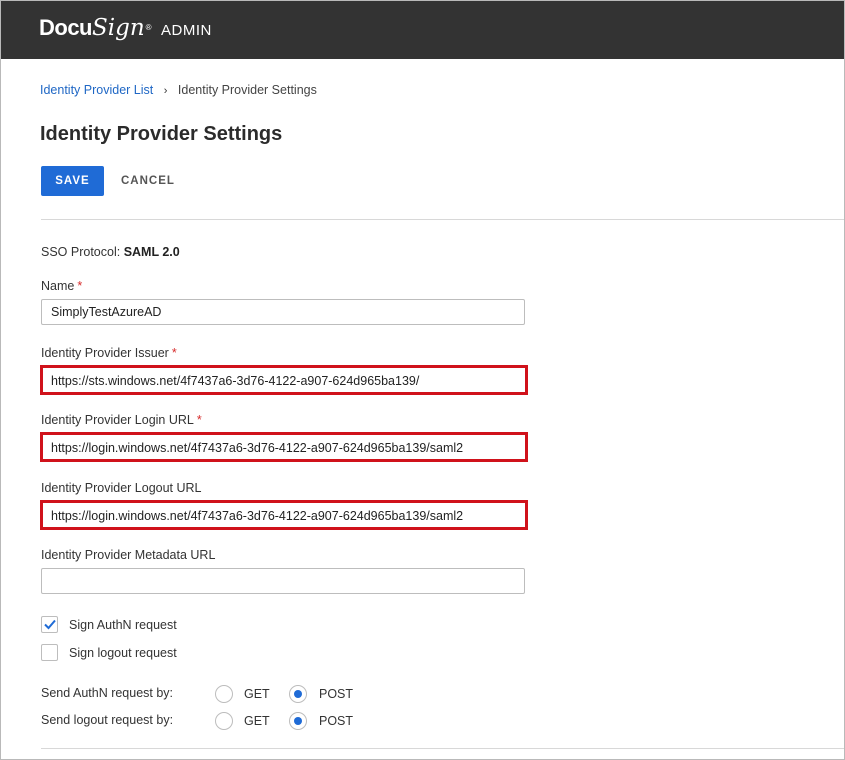  I want to click on send-authn-get-label: GET, so click(257, 694).